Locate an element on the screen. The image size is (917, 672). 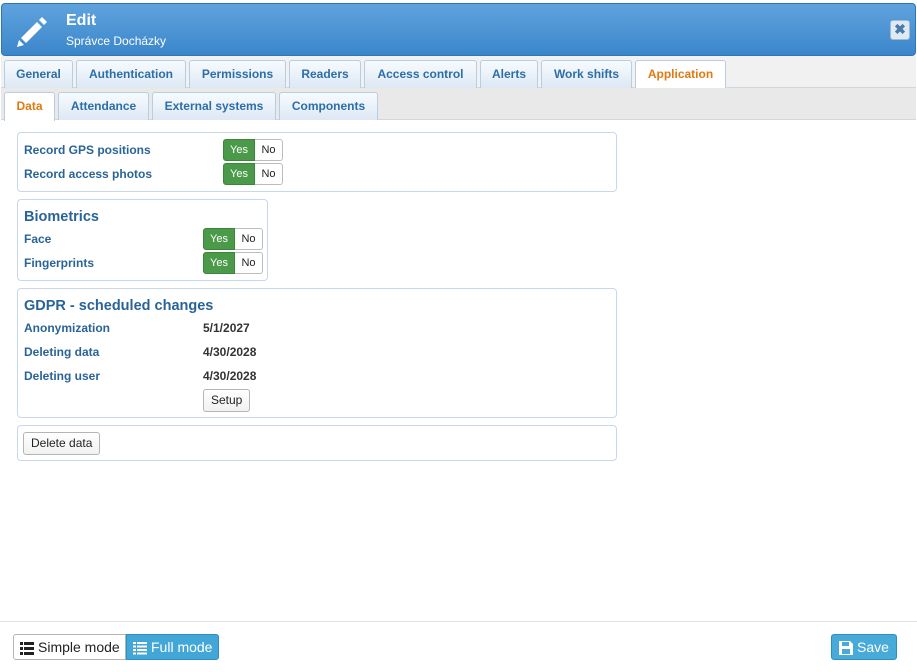
simple-mode-label: Simple mode is located at coordinates (79, 647).